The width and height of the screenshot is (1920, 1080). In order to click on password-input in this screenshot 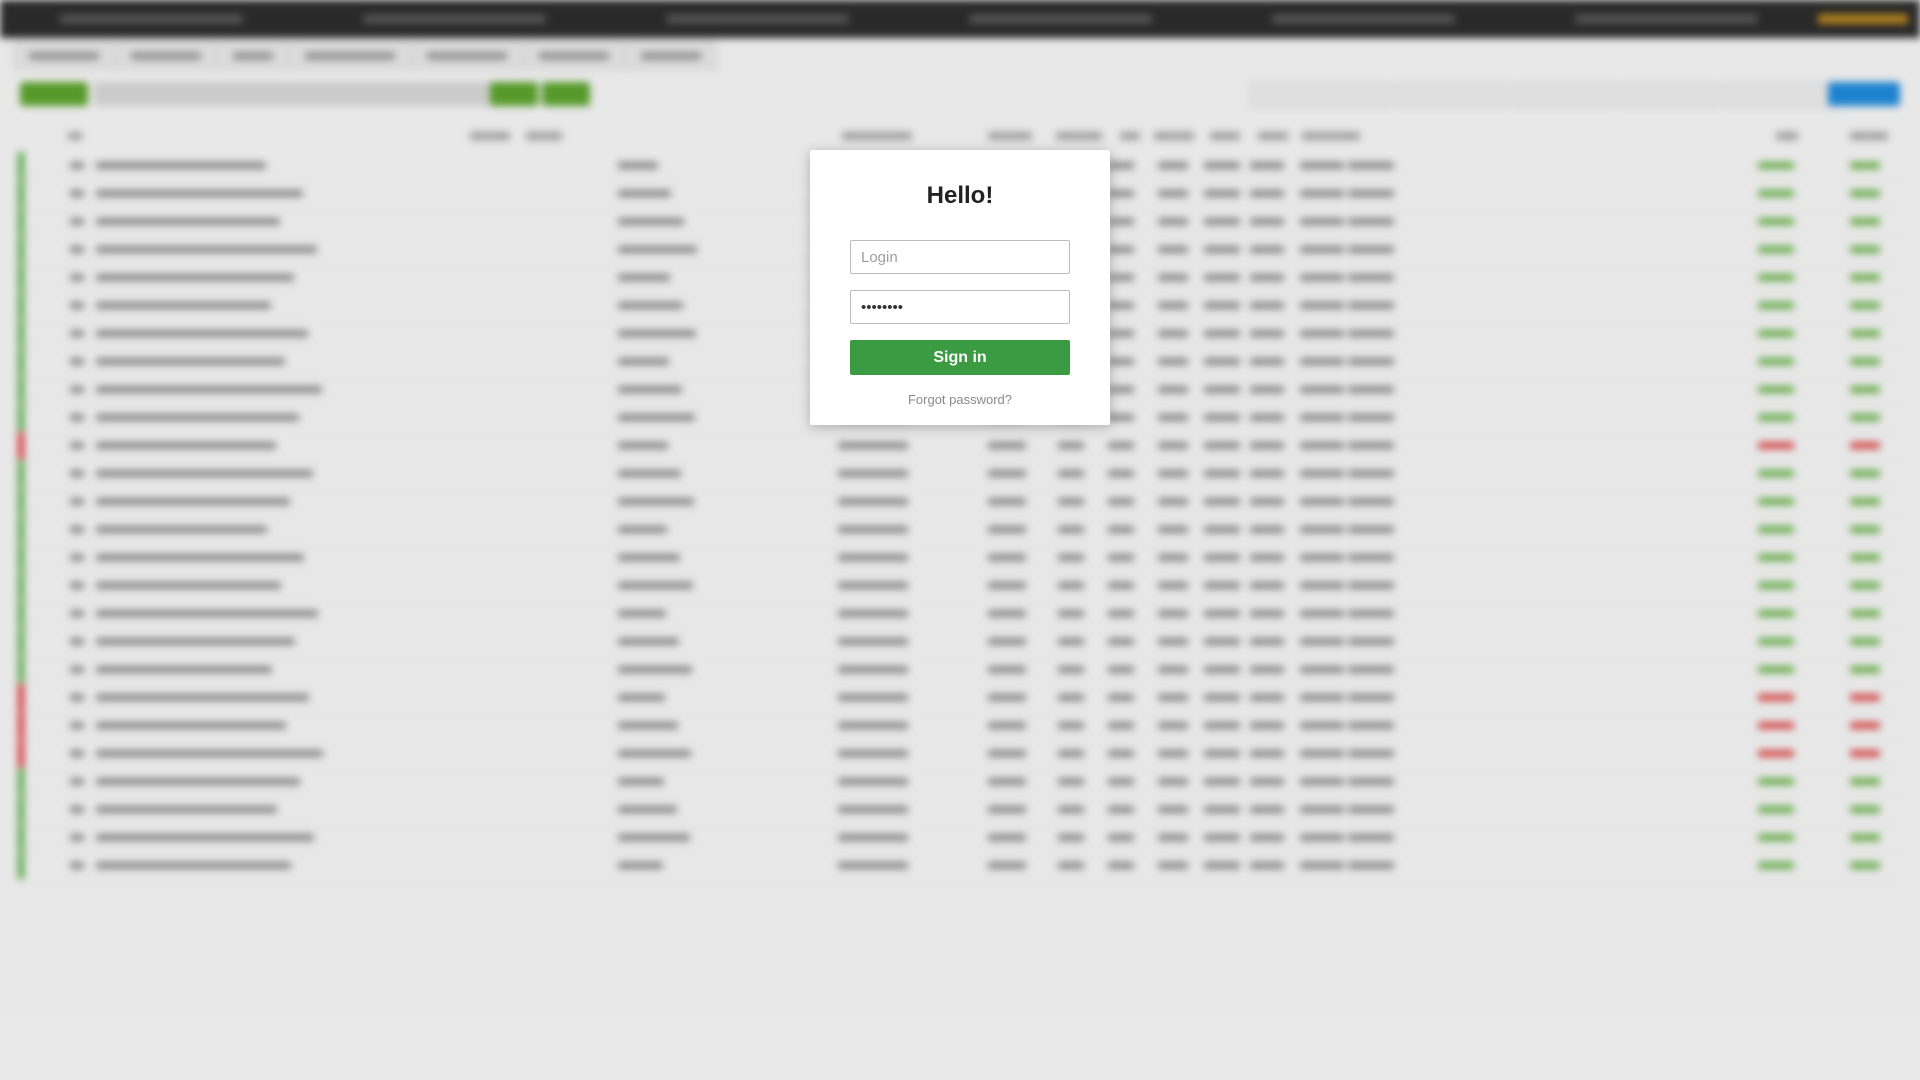, I will do `click(960, 307)`.